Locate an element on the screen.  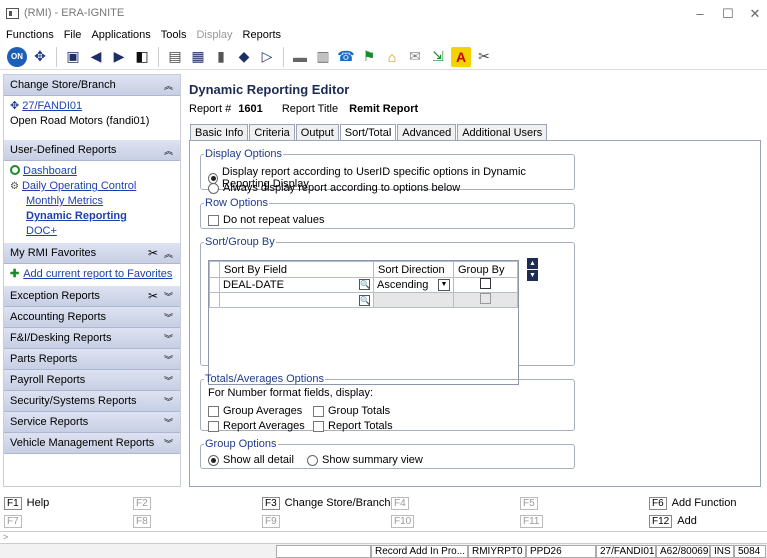
menu-file: File is located at coordinates (73, 35).